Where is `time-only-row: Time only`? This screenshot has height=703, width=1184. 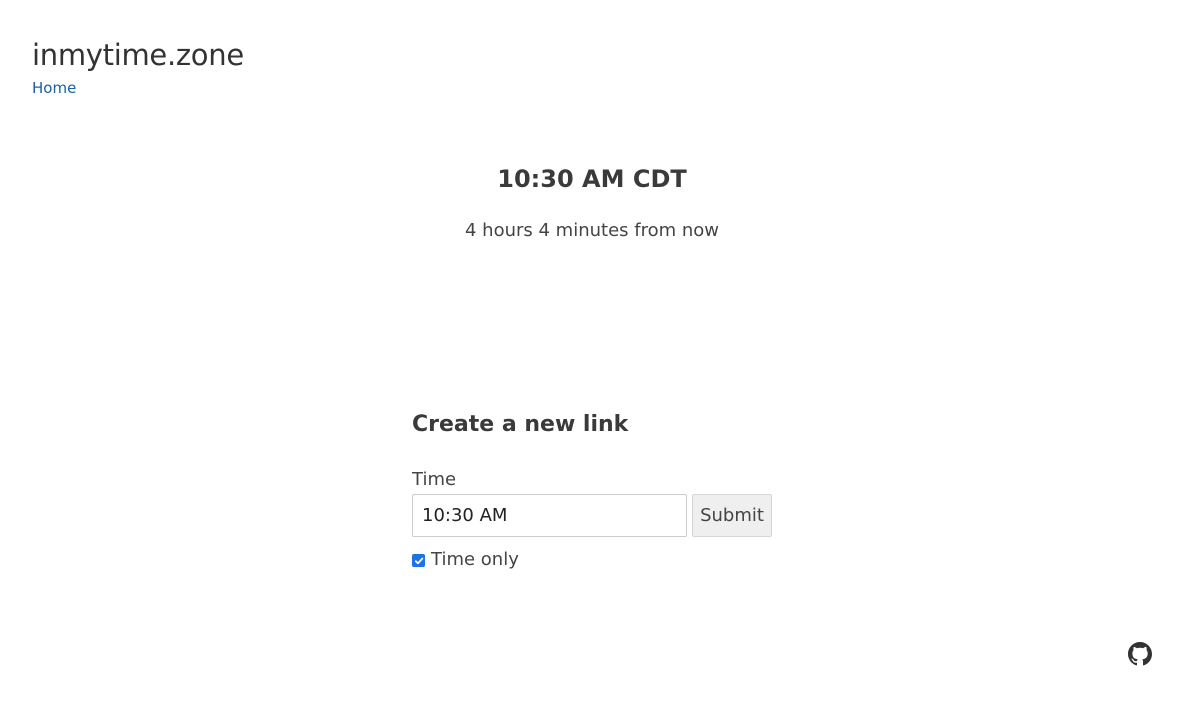
time-only-row: Time only is located at coordinates (465, 559).